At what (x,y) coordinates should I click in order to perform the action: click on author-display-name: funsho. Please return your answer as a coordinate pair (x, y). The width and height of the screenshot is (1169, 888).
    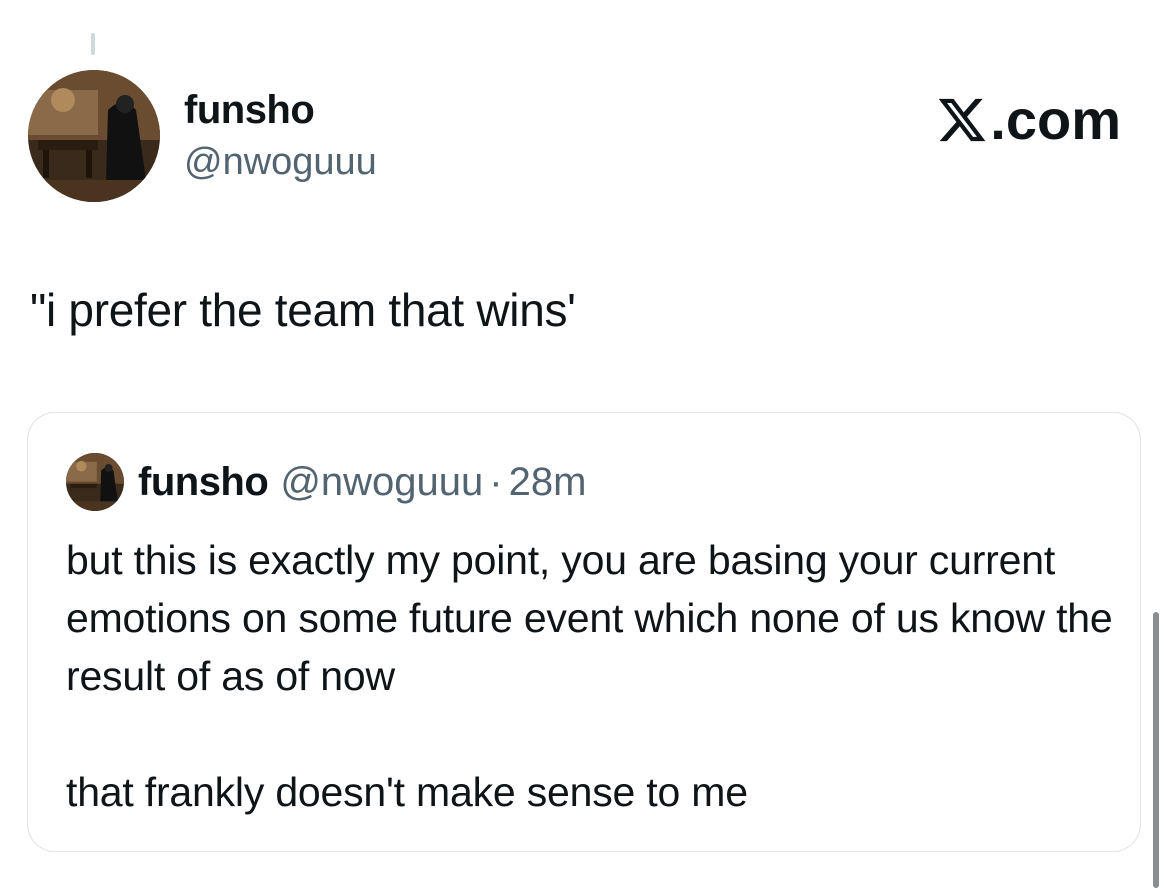
    Looking at the image, I should click on (249, 110).